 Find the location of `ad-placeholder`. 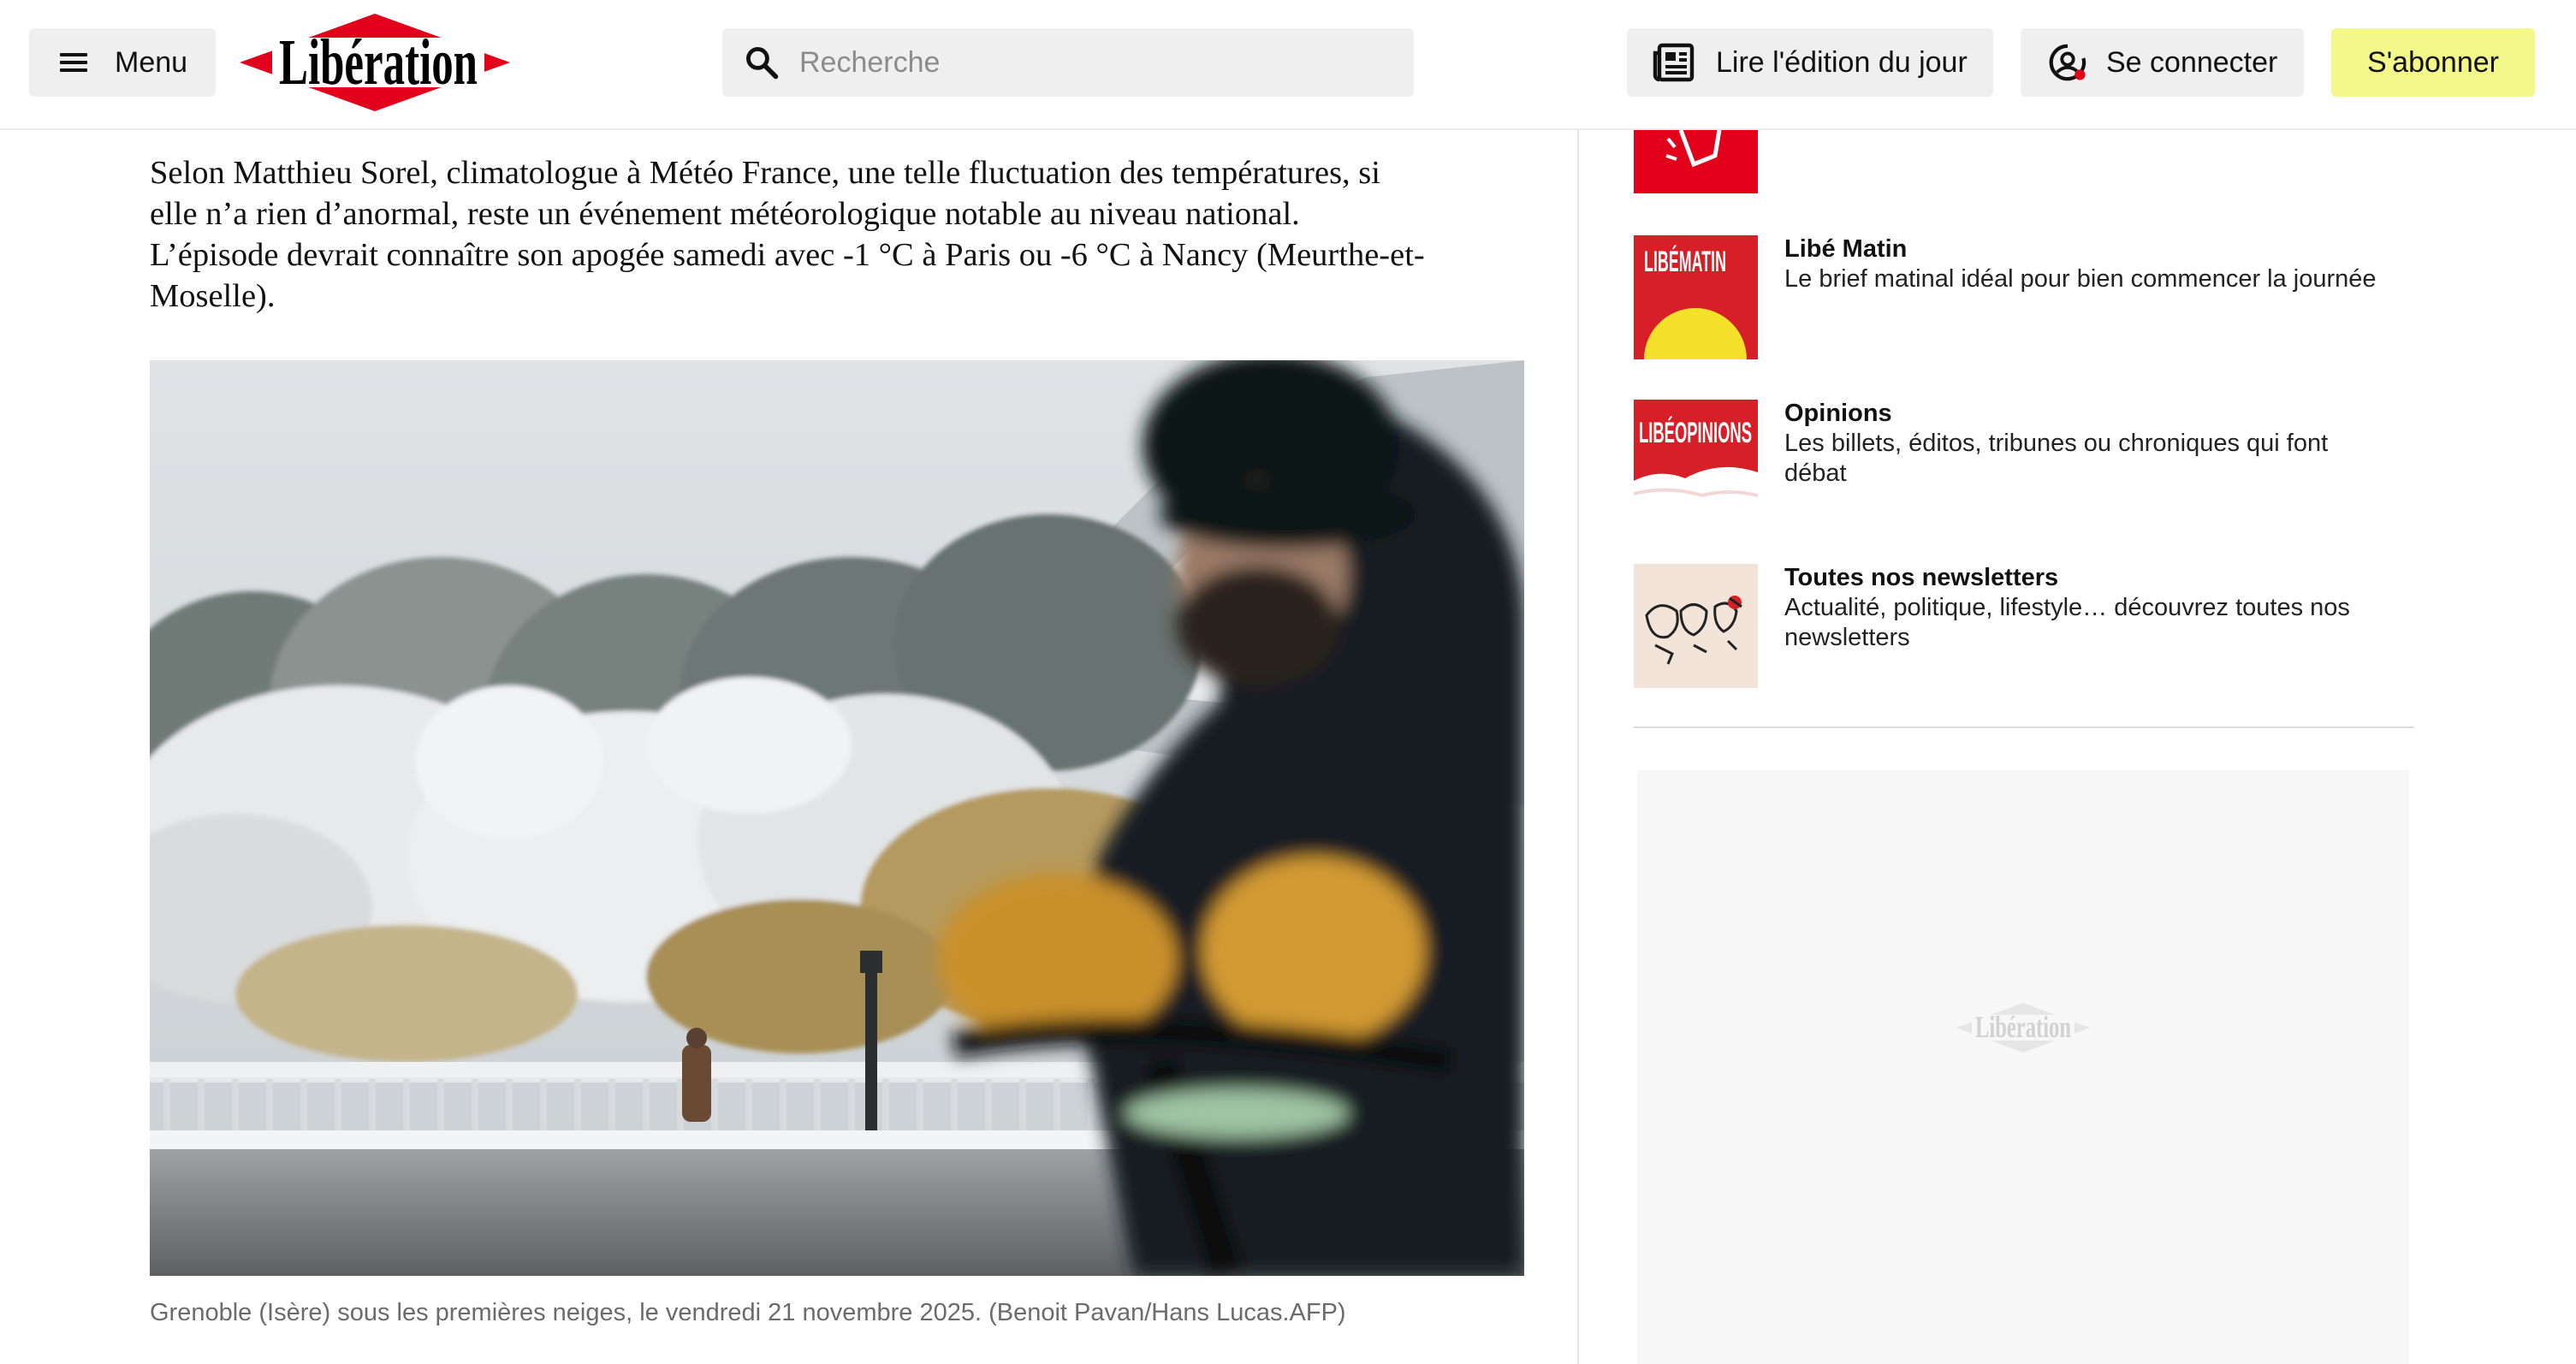

ad-placeholder is located at coordinates (2023, 1067).